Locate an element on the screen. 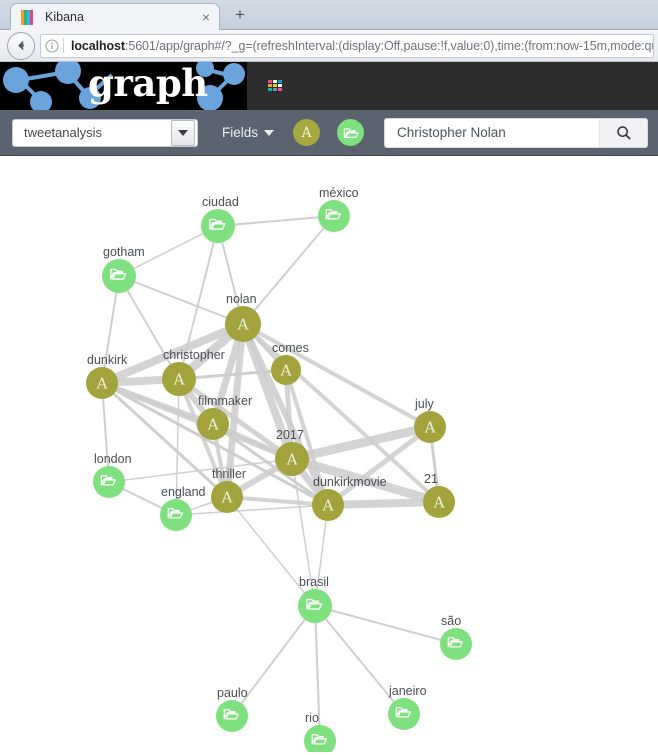  graph-search-box is located at coordinates (516, 132).